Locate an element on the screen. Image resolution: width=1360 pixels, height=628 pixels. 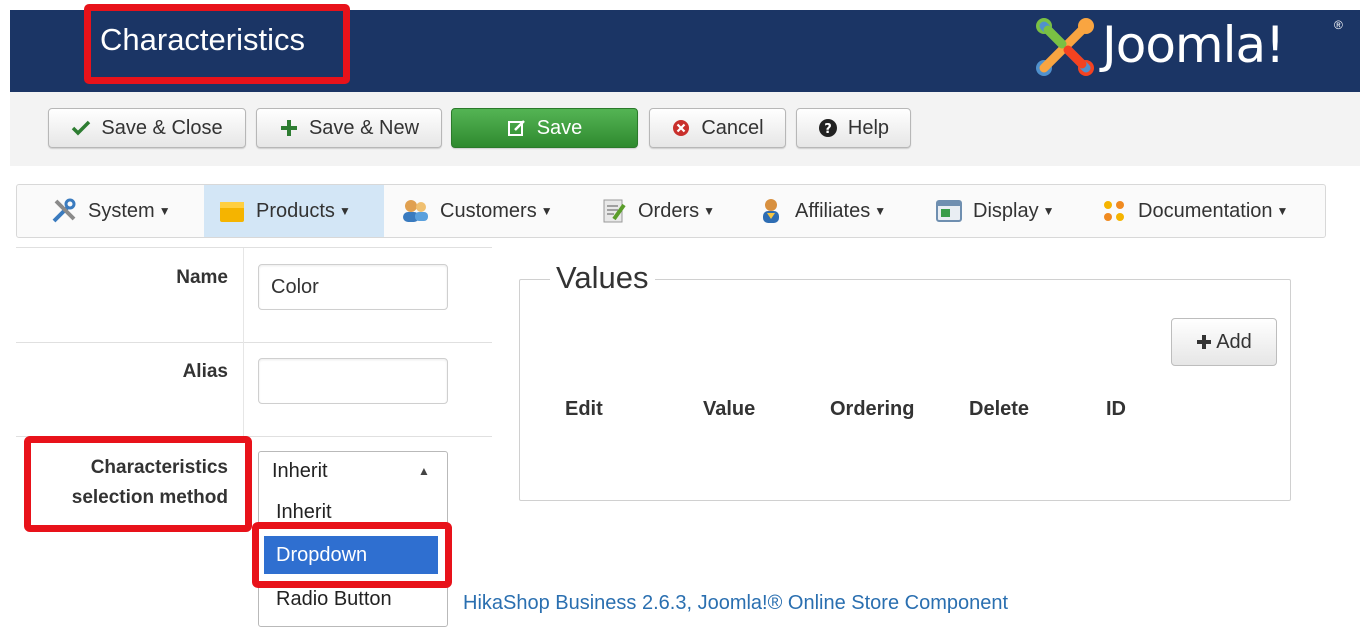
folder-icon is located at coordinates (232, 211).